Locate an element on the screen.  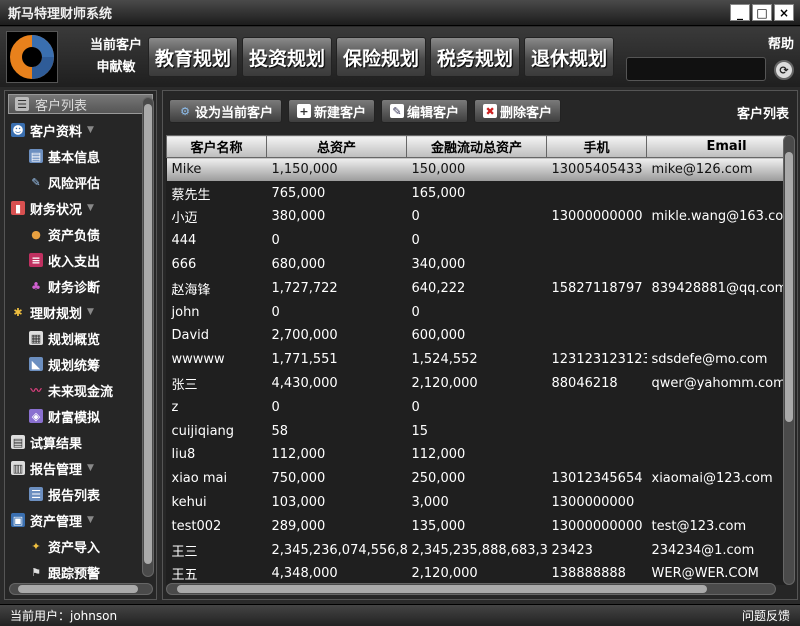
table-row: 666 680,000 340,000 is located at coordinates (477, 265).